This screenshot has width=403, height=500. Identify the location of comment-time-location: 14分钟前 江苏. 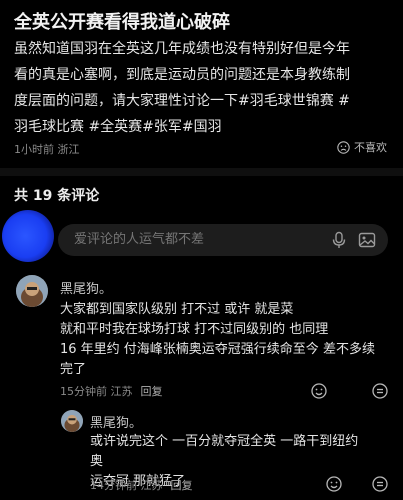
(126, 485).